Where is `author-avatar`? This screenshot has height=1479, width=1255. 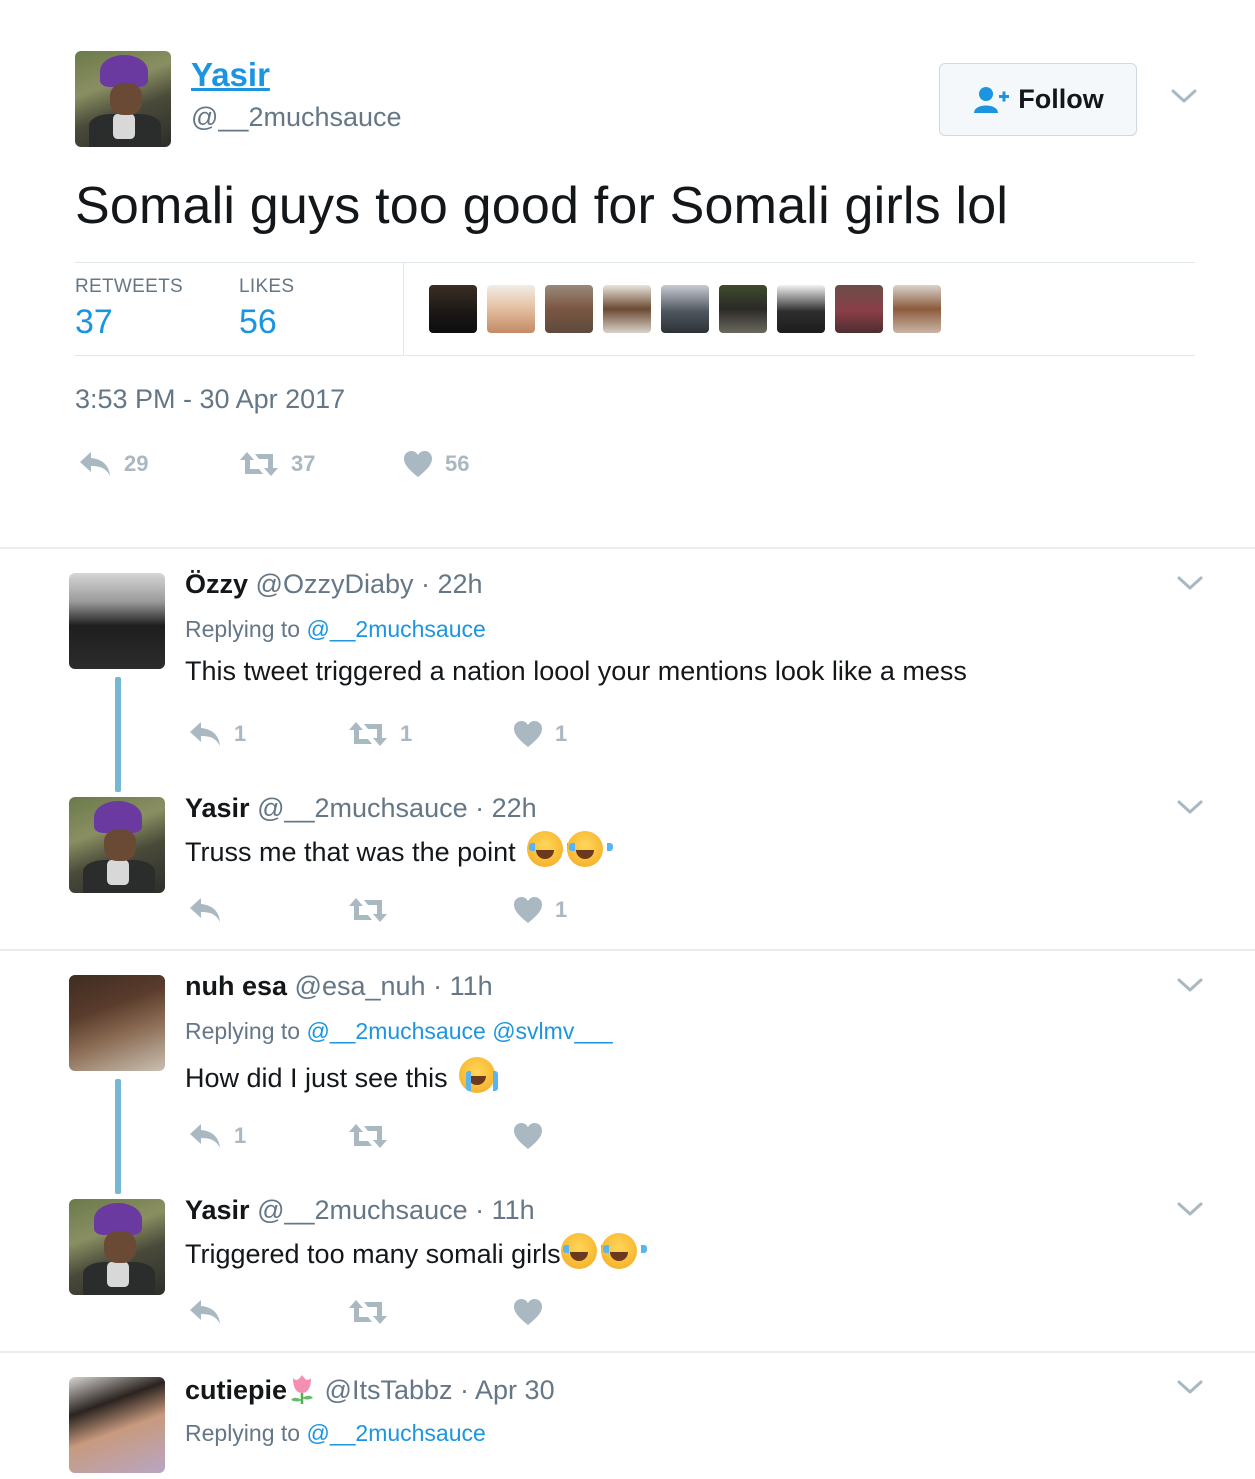 author-avatar is located at coordinates (123, 99).